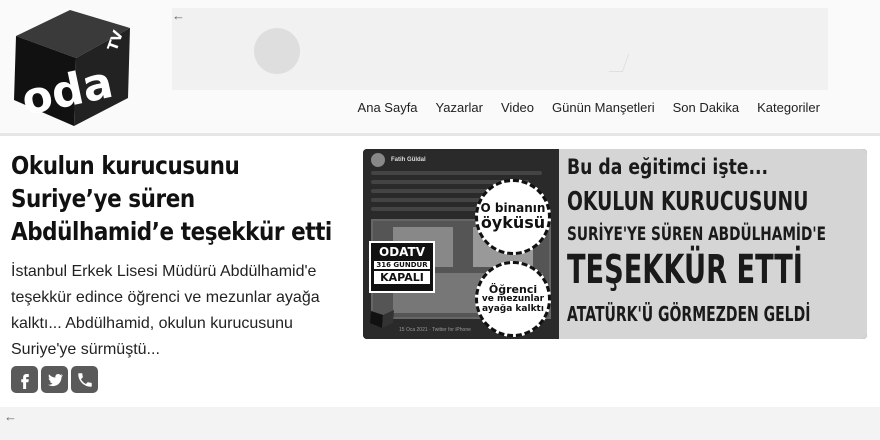 This screenshot has height=440, width=880. I want to click on headline-line5: ATATÜRK'Ü GÖRMEZDEN GELDİ, so click(689, 314).